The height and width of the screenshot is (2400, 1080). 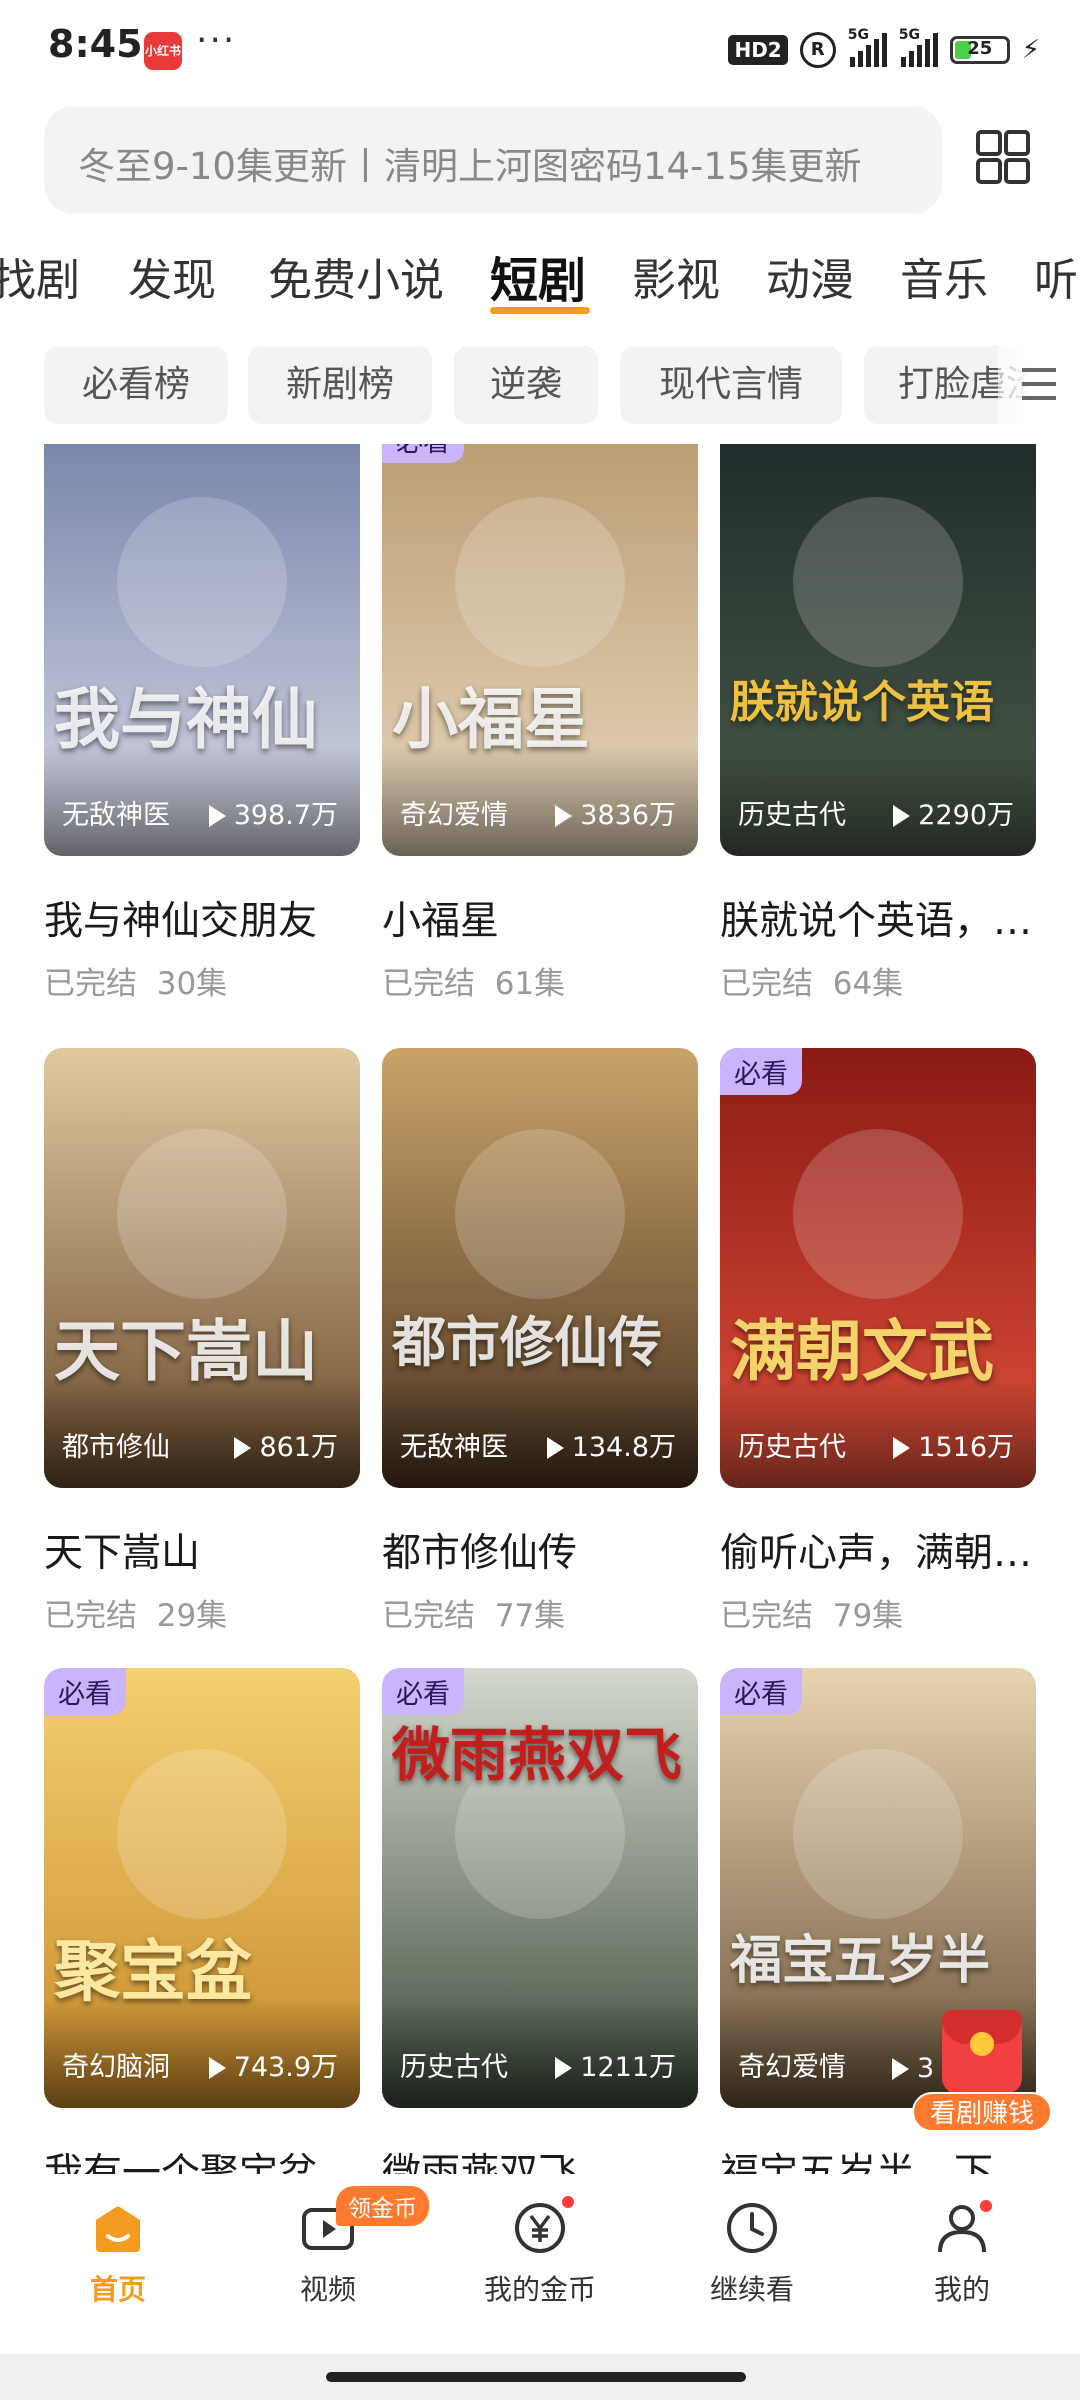 I want to click on drama-poster: 满朝文武 必看 历史古代 1516万, so click(x=878, y=1268).